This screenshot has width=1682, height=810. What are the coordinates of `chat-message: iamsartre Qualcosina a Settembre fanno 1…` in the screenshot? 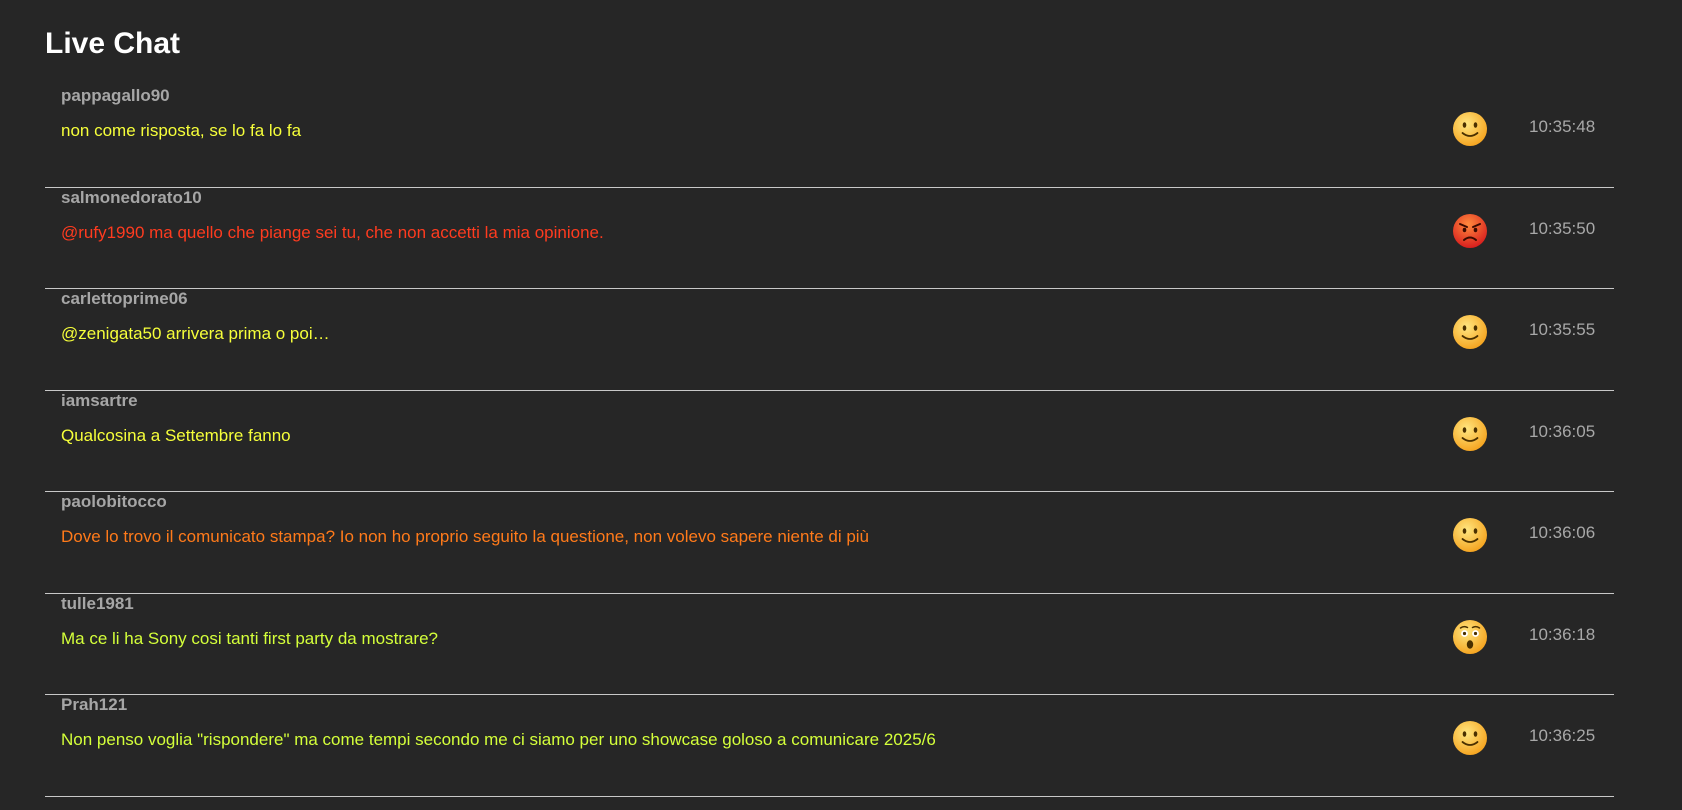 It's located at (829, 441).